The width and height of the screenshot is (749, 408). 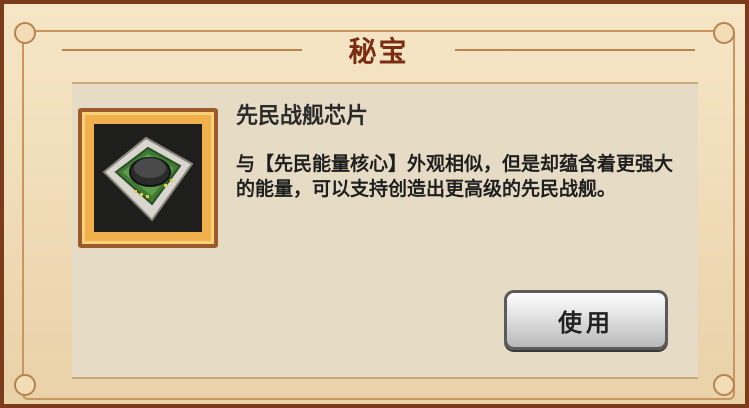 I want to click on use-button-label: 使用, so click(x=586, y=322).